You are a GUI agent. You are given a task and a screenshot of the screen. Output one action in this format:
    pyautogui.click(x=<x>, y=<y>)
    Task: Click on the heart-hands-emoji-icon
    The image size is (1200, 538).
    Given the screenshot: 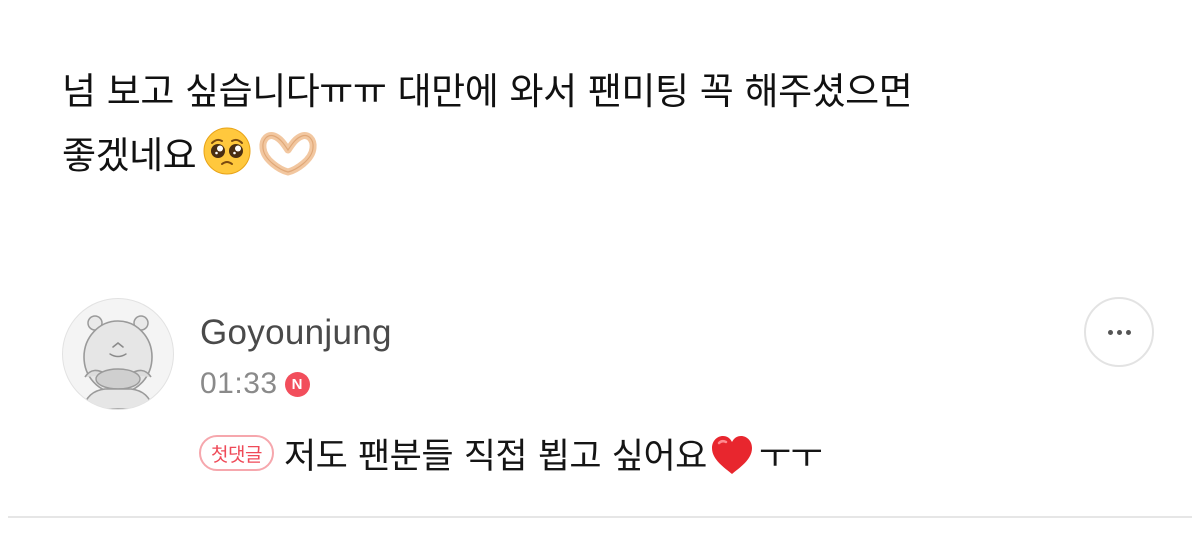 What is the action you would take?
    pyautogui.click(x=288, y=154)
    